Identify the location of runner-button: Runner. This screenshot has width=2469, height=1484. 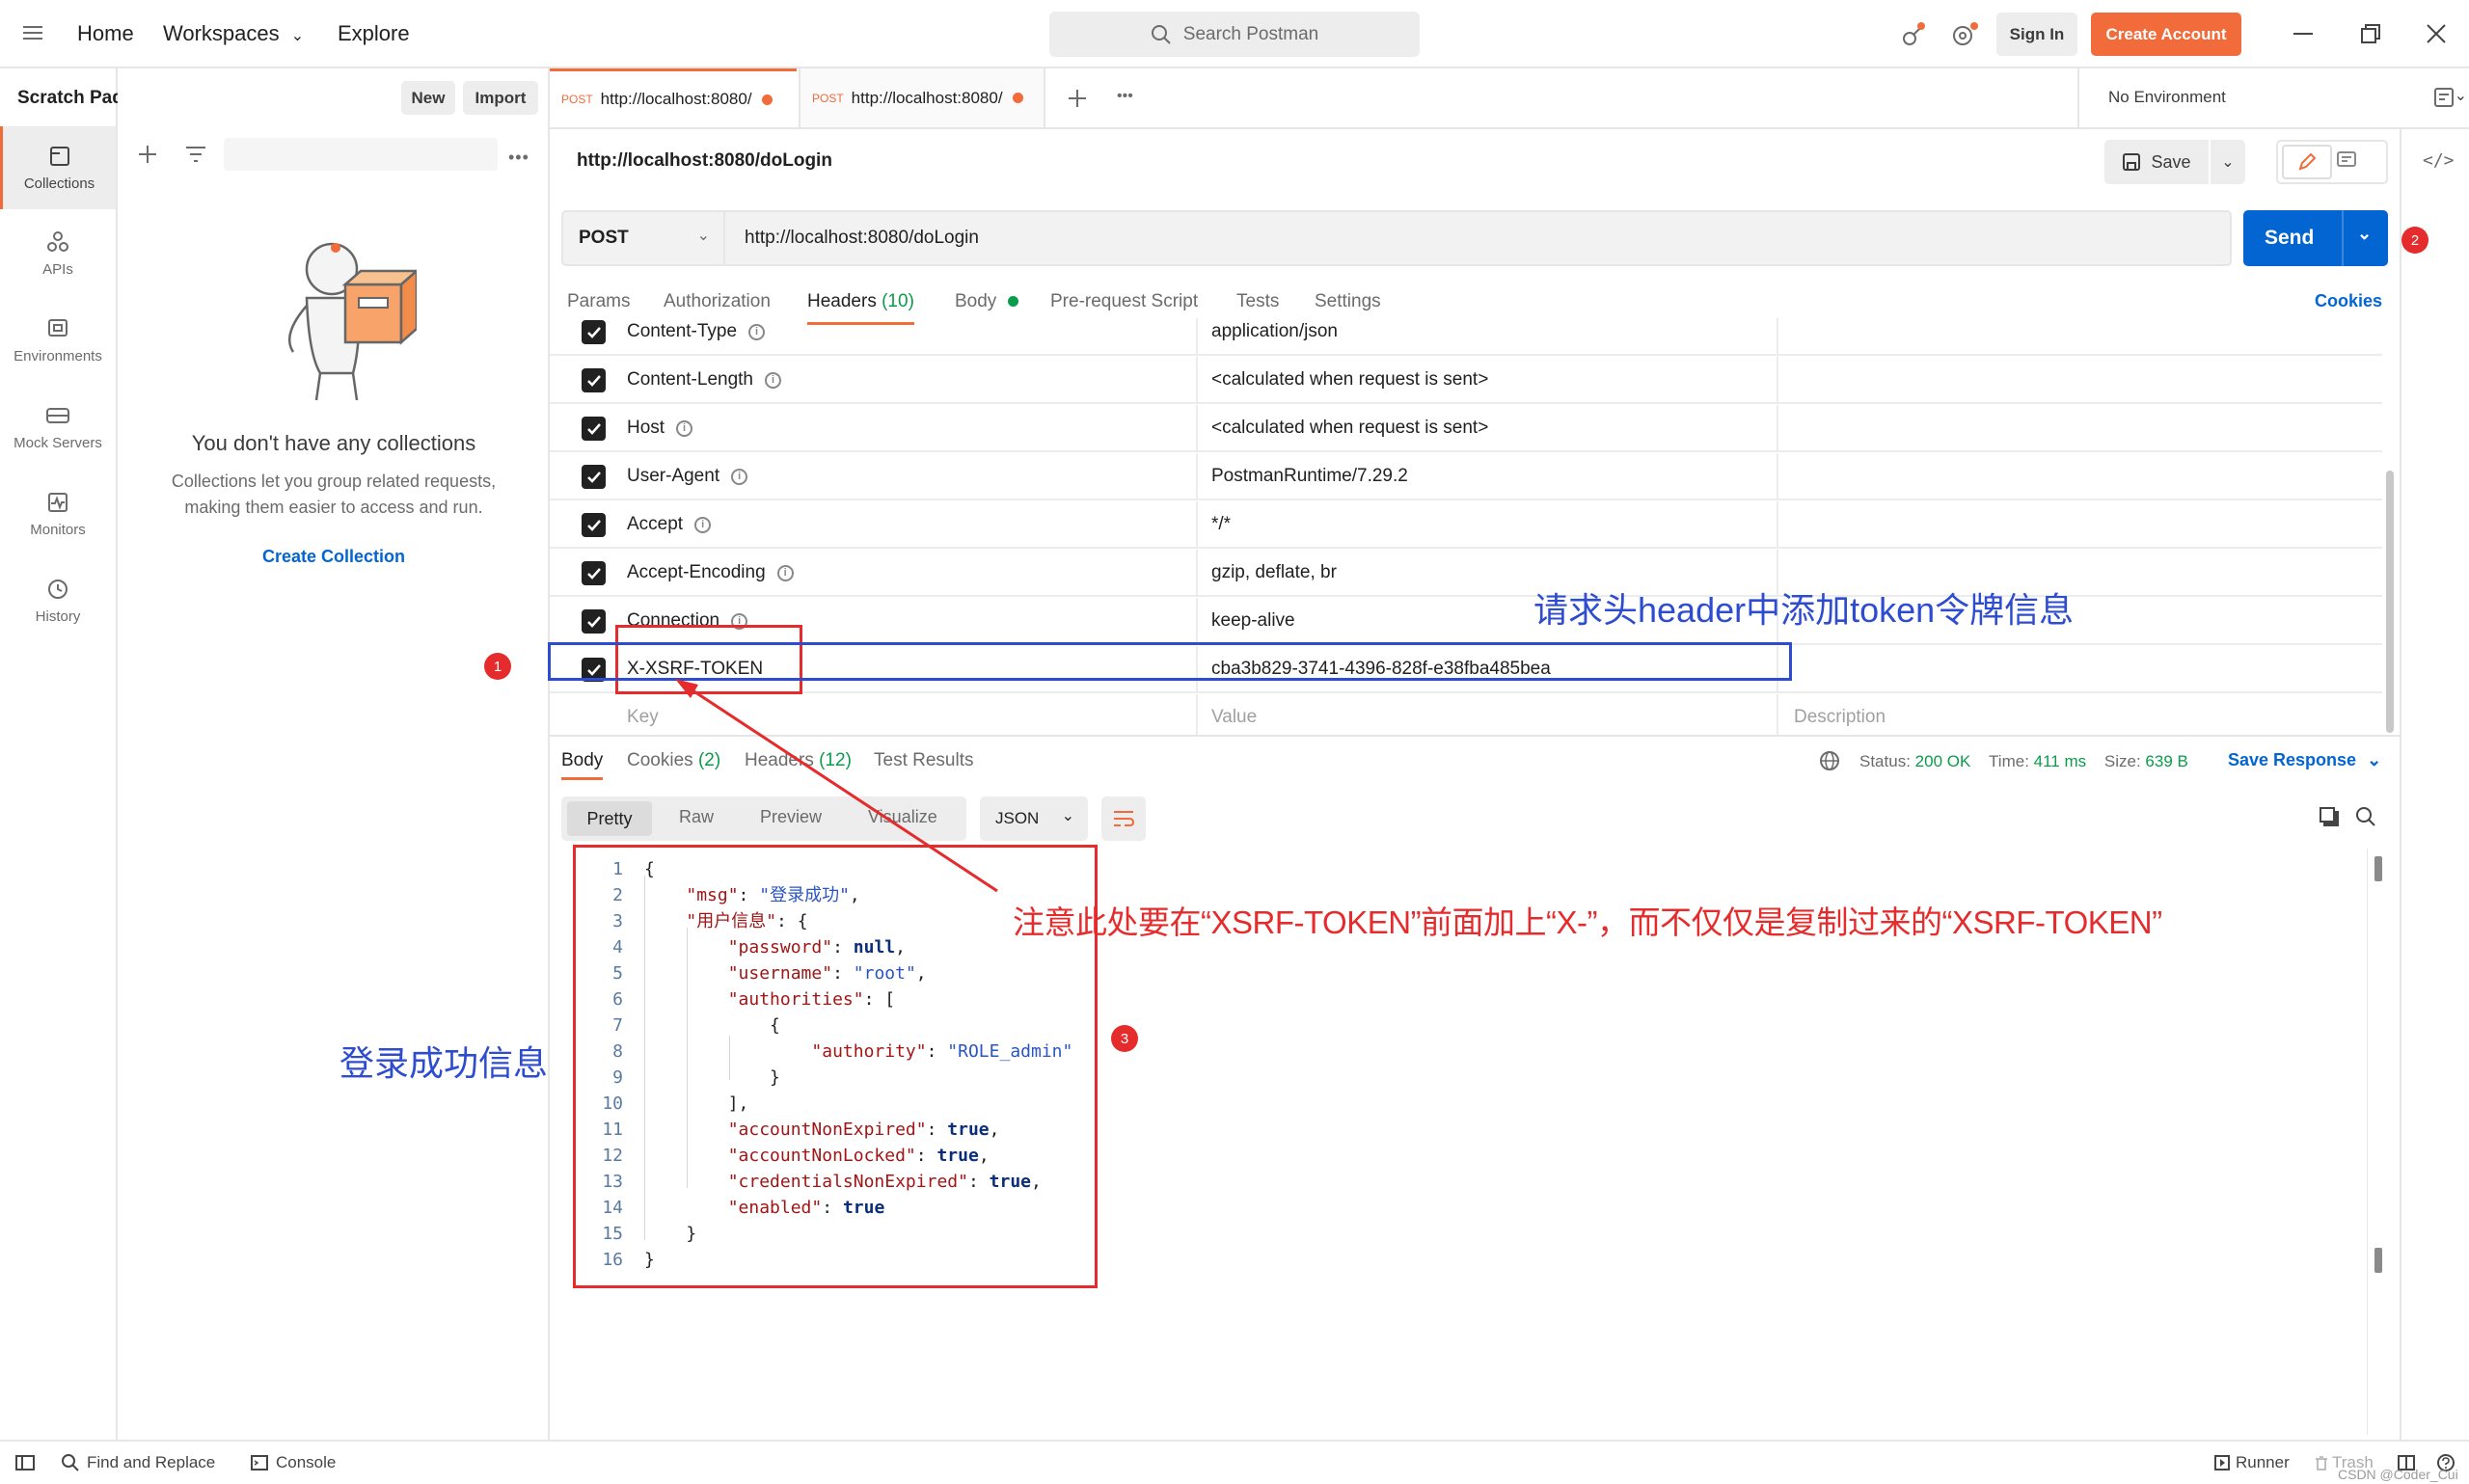
(2252, 1462).